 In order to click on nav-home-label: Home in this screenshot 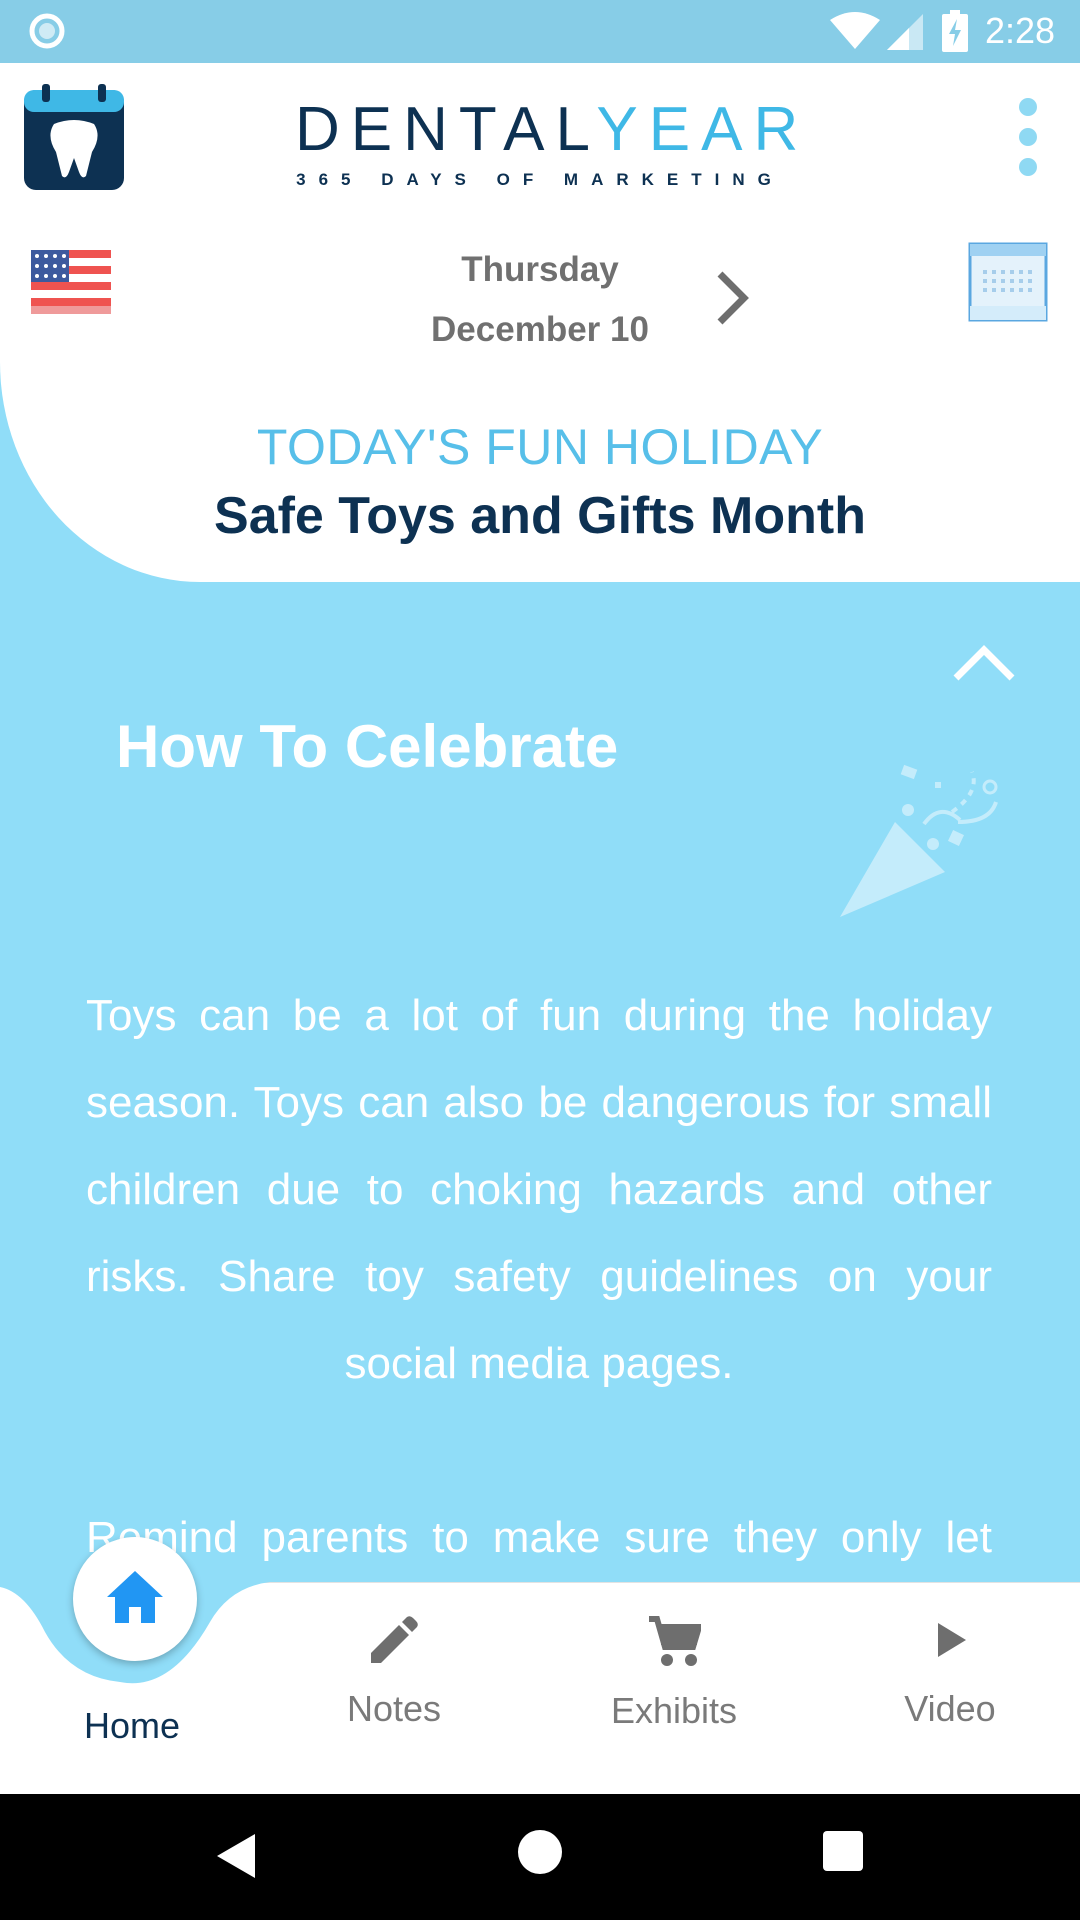, I will do `click(132, 1726)`.